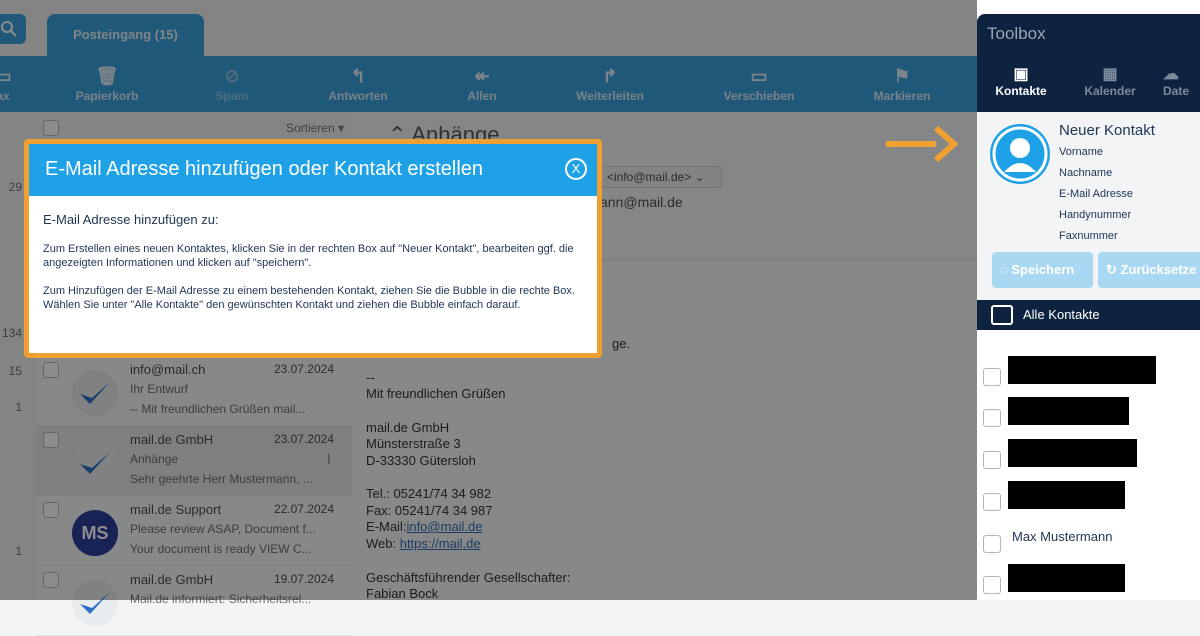 Image resolution: width=1200 pixels, height=636 pixels. I want to click on tab-contacts: ▣ Kontakte, so click(1021, 81).